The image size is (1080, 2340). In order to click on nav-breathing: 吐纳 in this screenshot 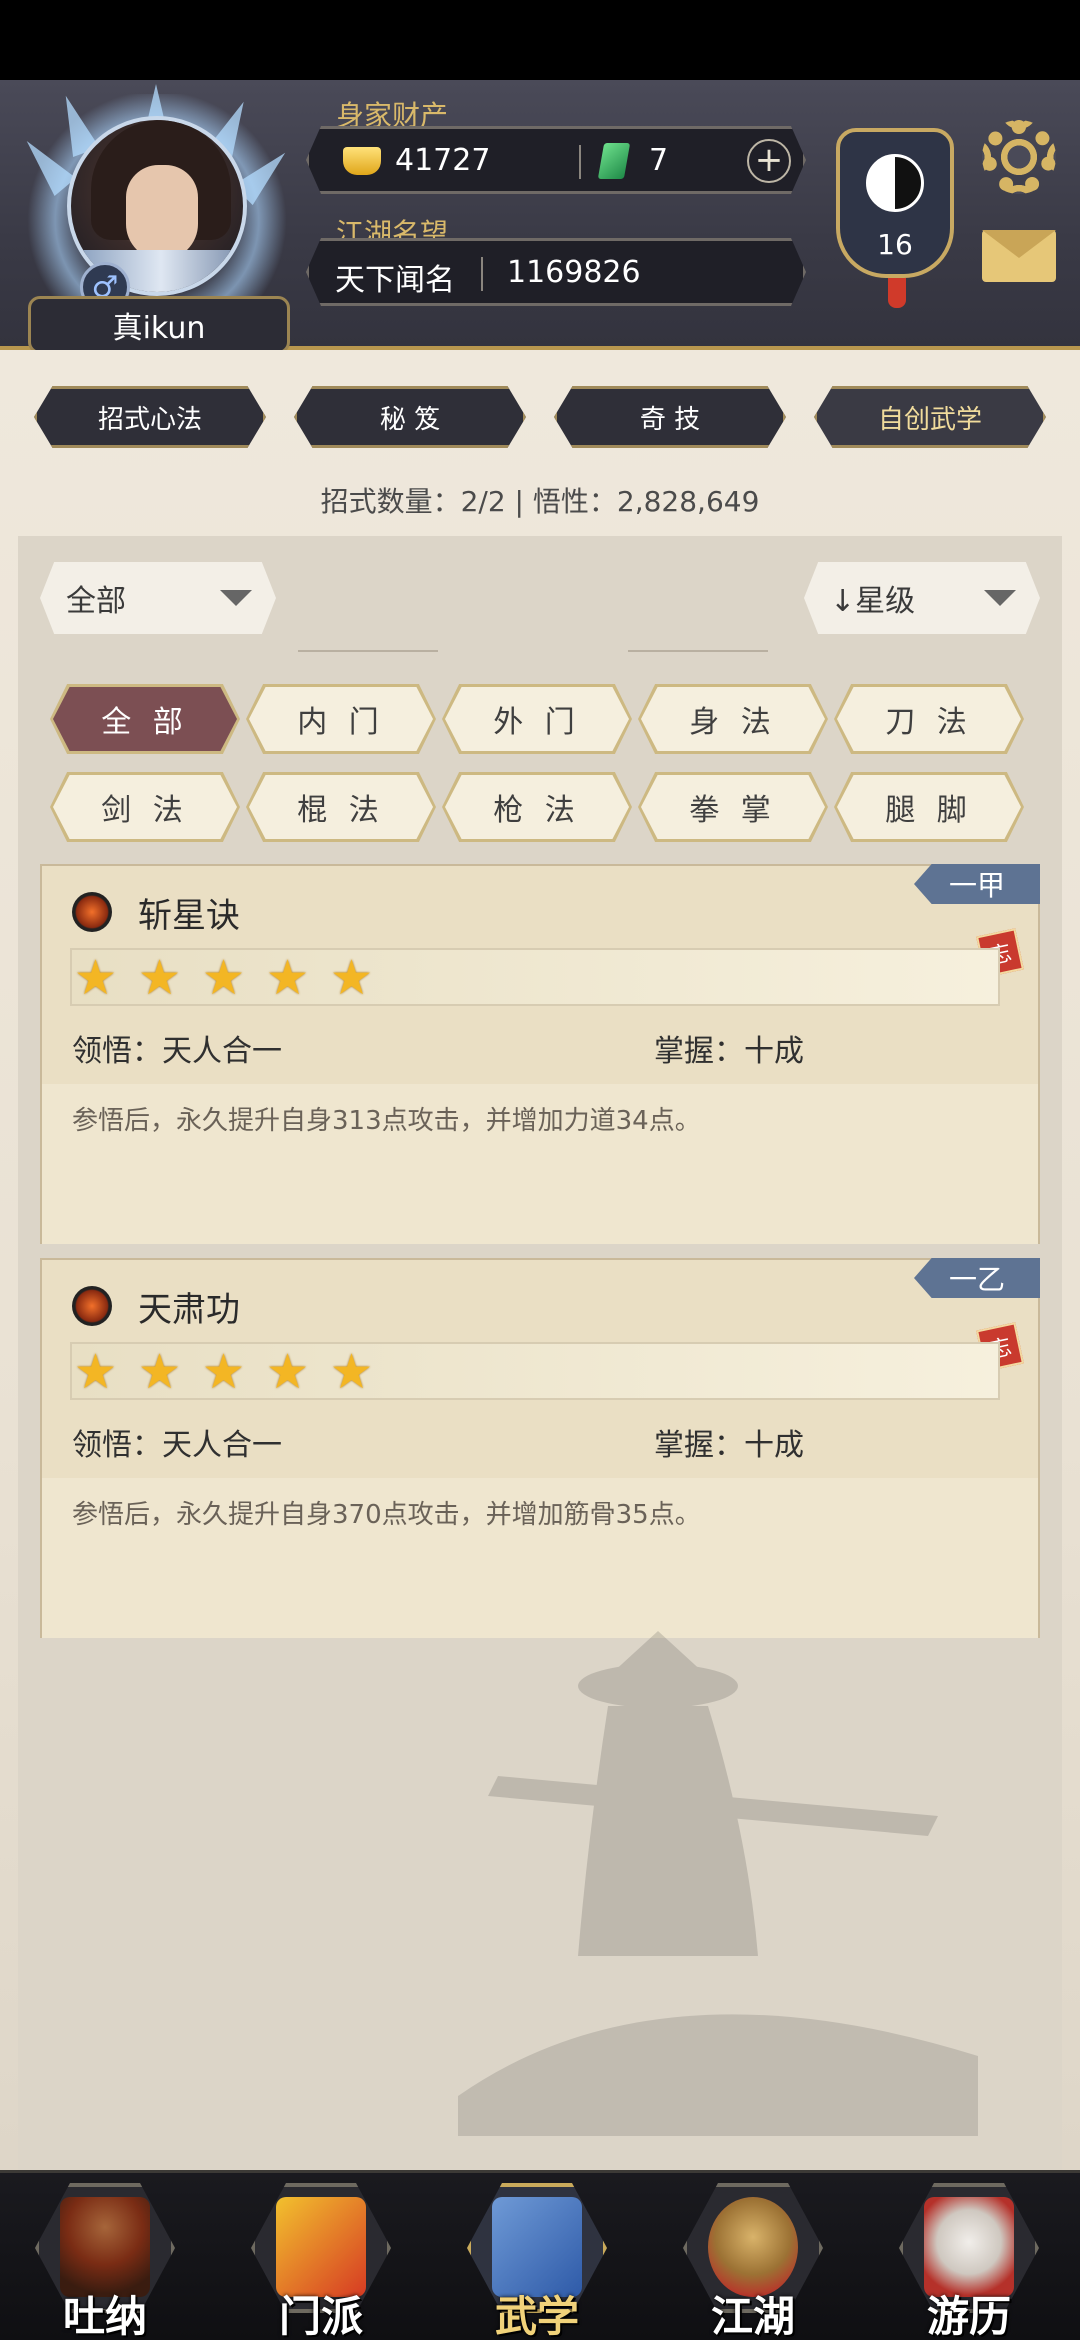, I will do `click(105, 2261)`.